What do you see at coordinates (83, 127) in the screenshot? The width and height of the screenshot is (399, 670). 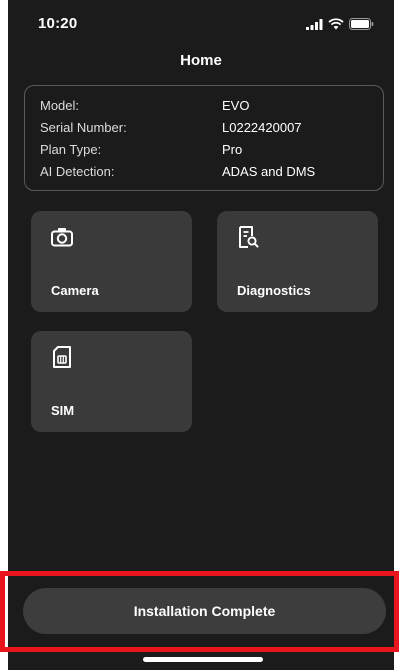 I see `info-label: Serial Number:` at bounding box center [83, 127].